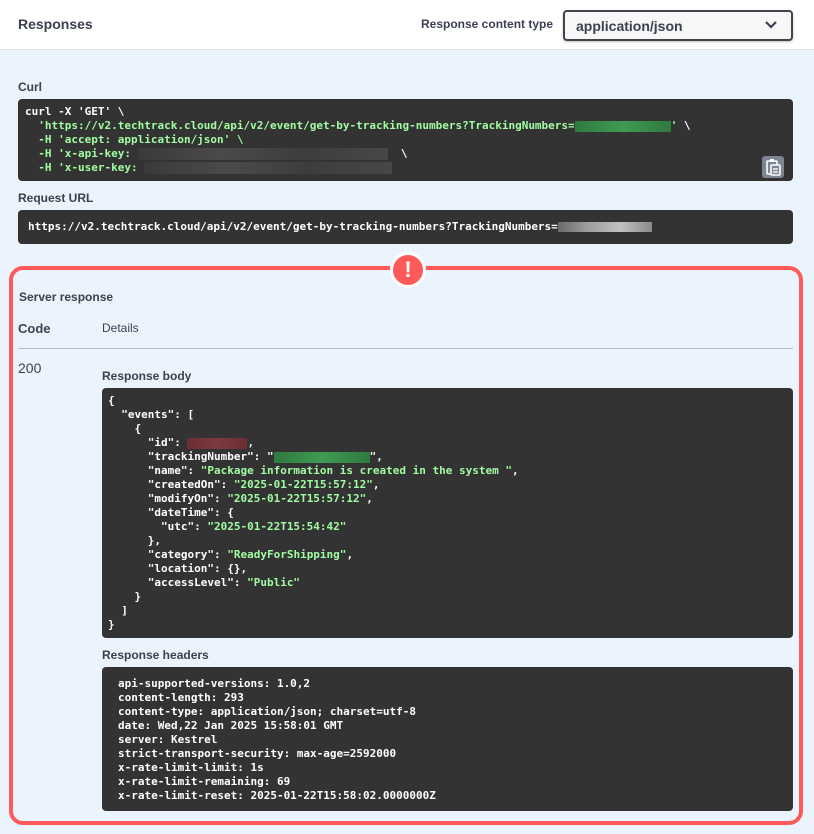  What do you see at coordinates (75, 111) in the screenshot?
I see `curl-line-1: curl -X 'GET' \` at bounding box center [75, 111].